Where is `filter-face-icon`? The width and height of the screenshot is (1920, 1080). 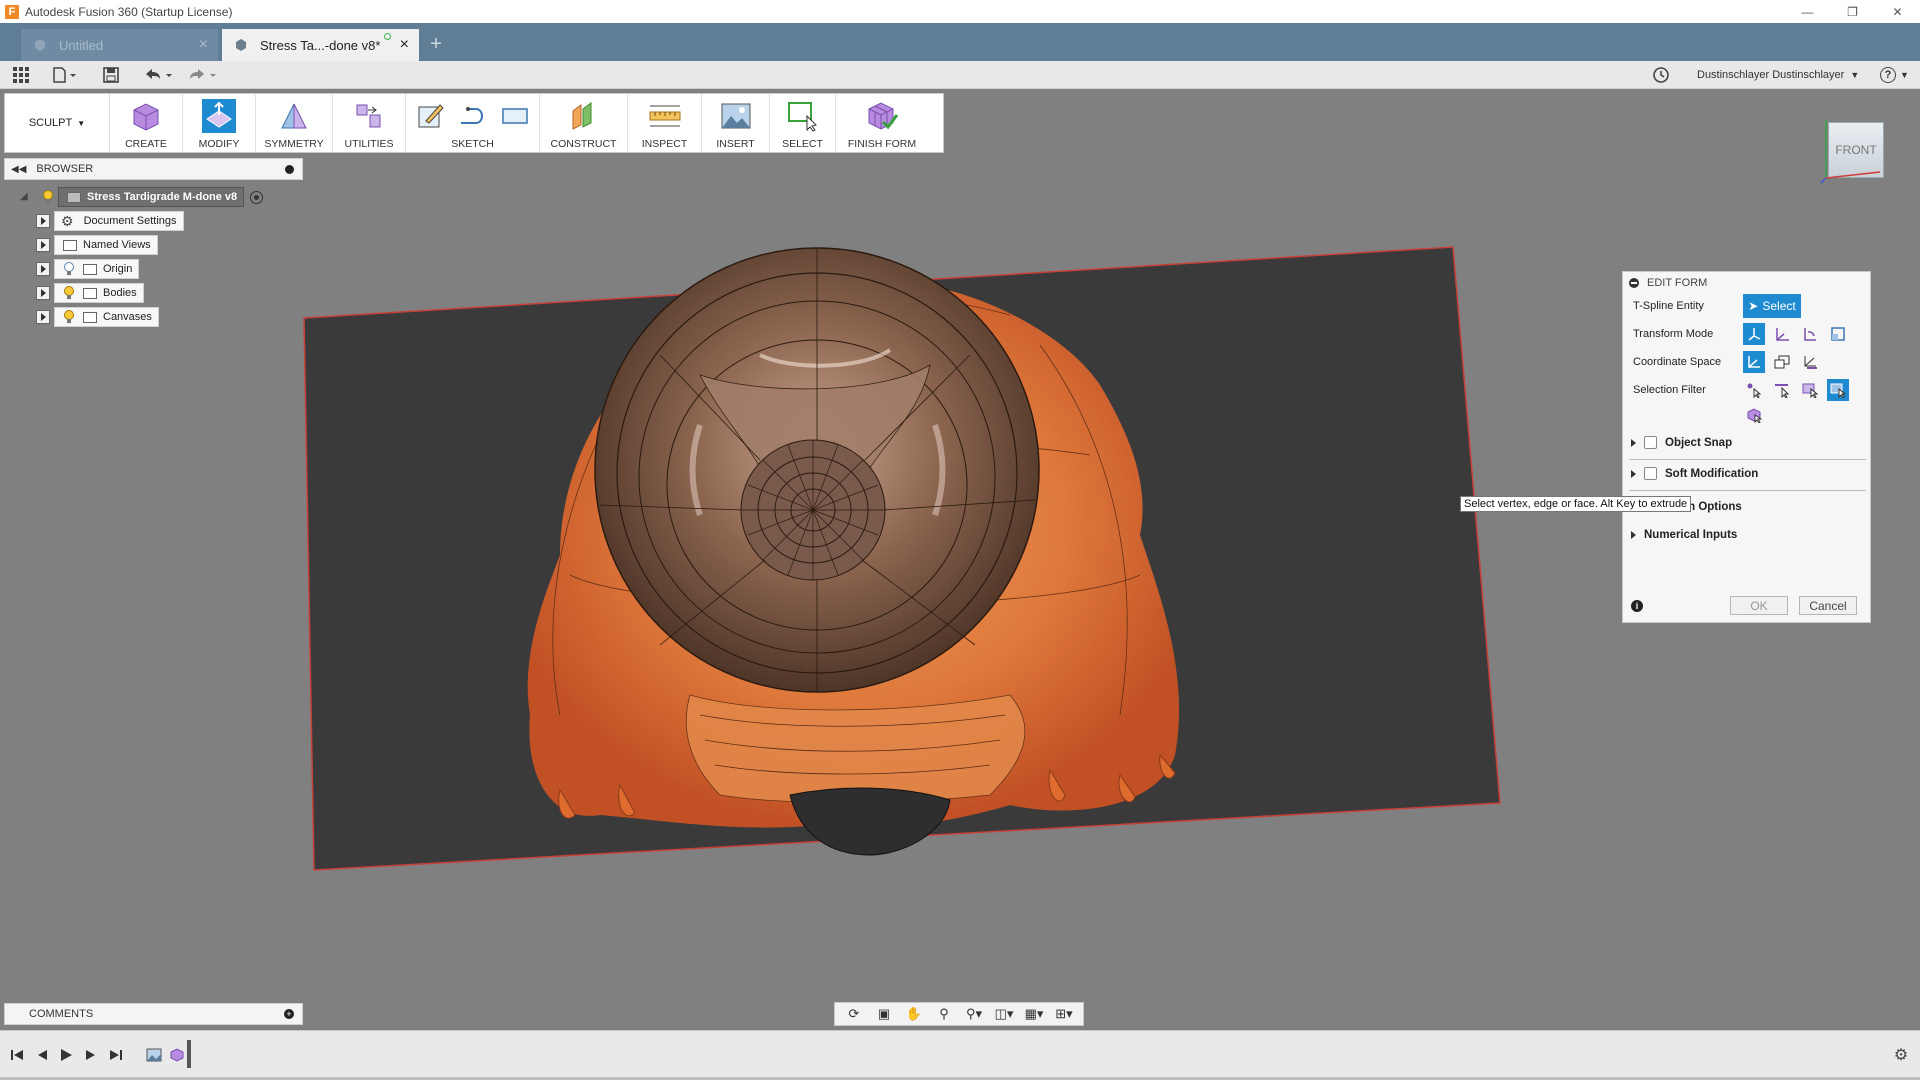
filter-face-icon is located at coordinates (1810, 390).